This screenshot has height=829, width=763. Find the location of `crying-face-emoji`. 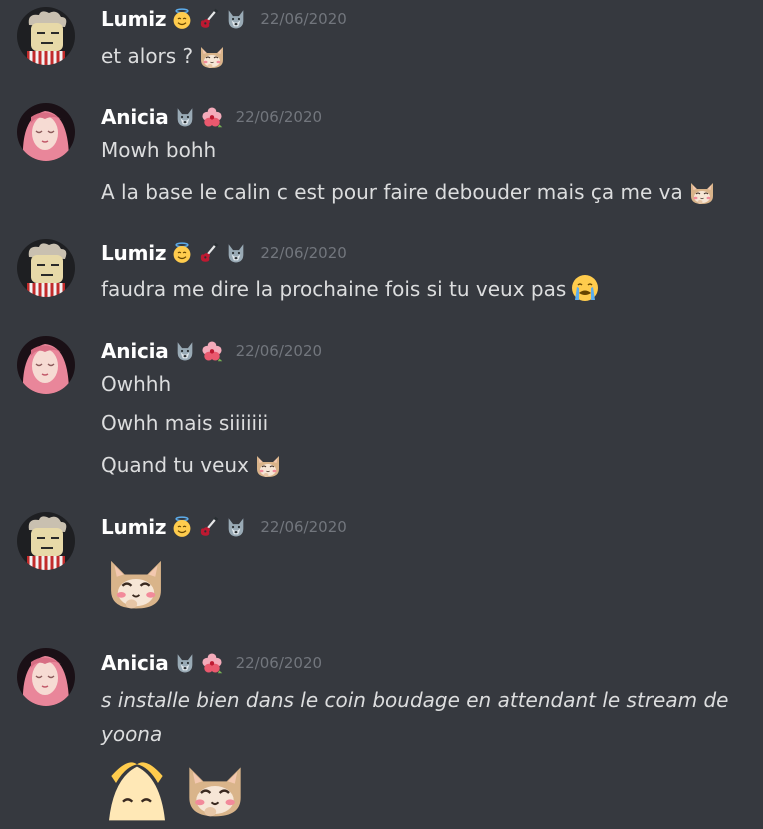

crying-face-emoji is located at coordinates (585, 288).